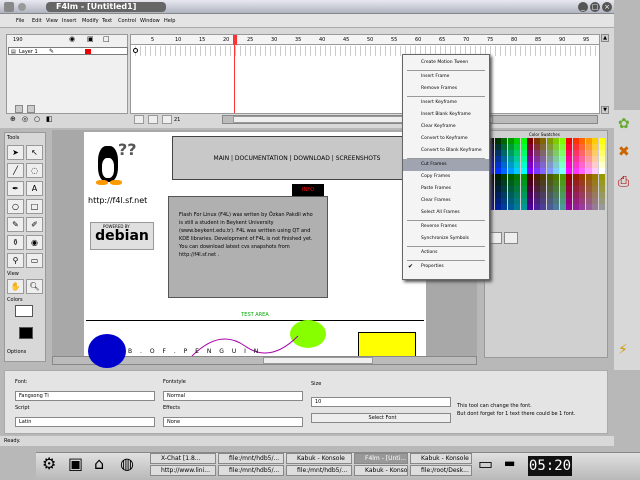  What do you see at coordinates (446, 63) in the screenshot?
I see `context-menu-item: Create Motion Tween` at bounding box center [446, 63].